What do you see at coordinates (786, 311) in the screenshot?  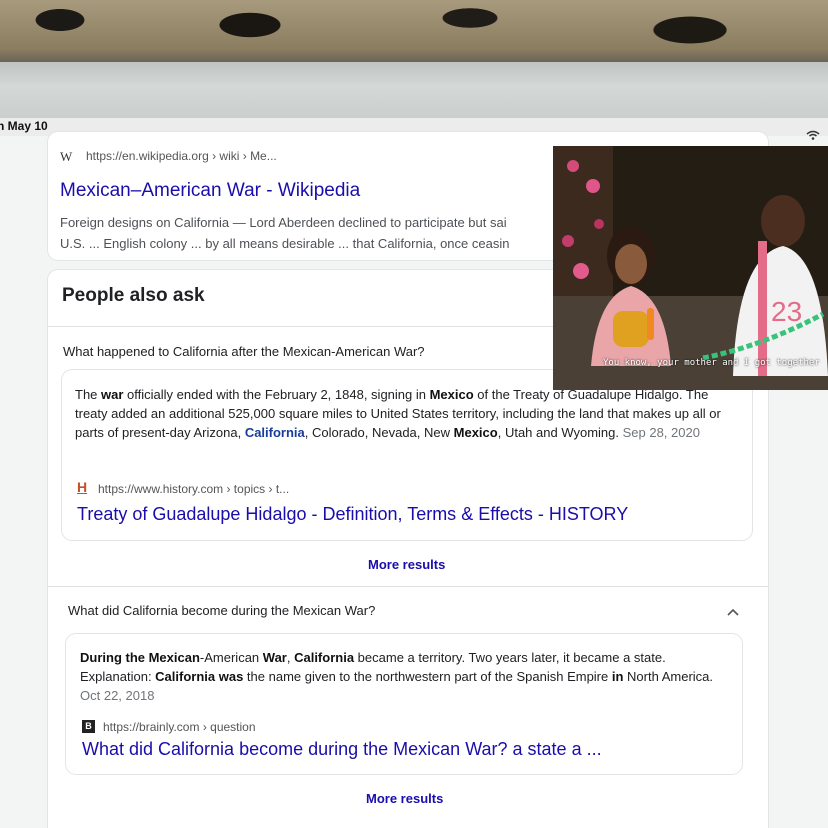 I see `jersey-number: 23` at bounding box center [786, 311].